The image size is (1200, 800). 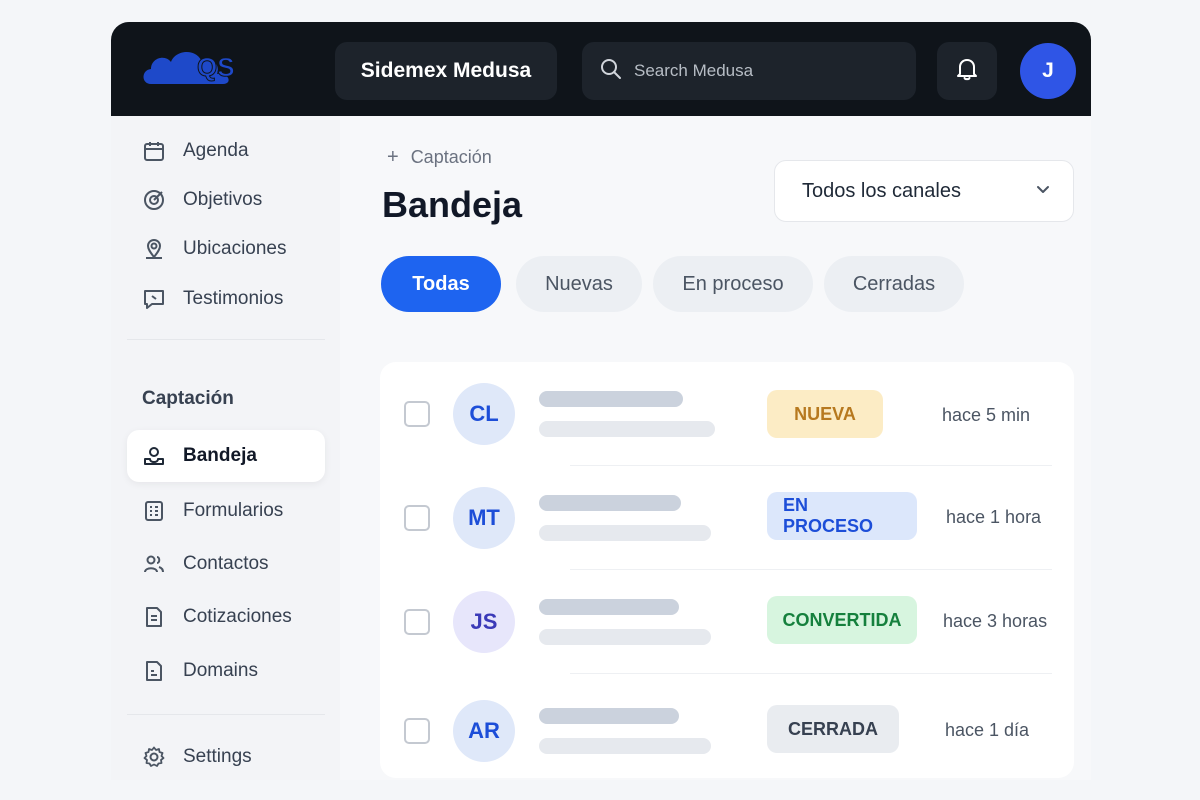 I want to click on timestamp: hace 1 día, so click(x=987, y=730).